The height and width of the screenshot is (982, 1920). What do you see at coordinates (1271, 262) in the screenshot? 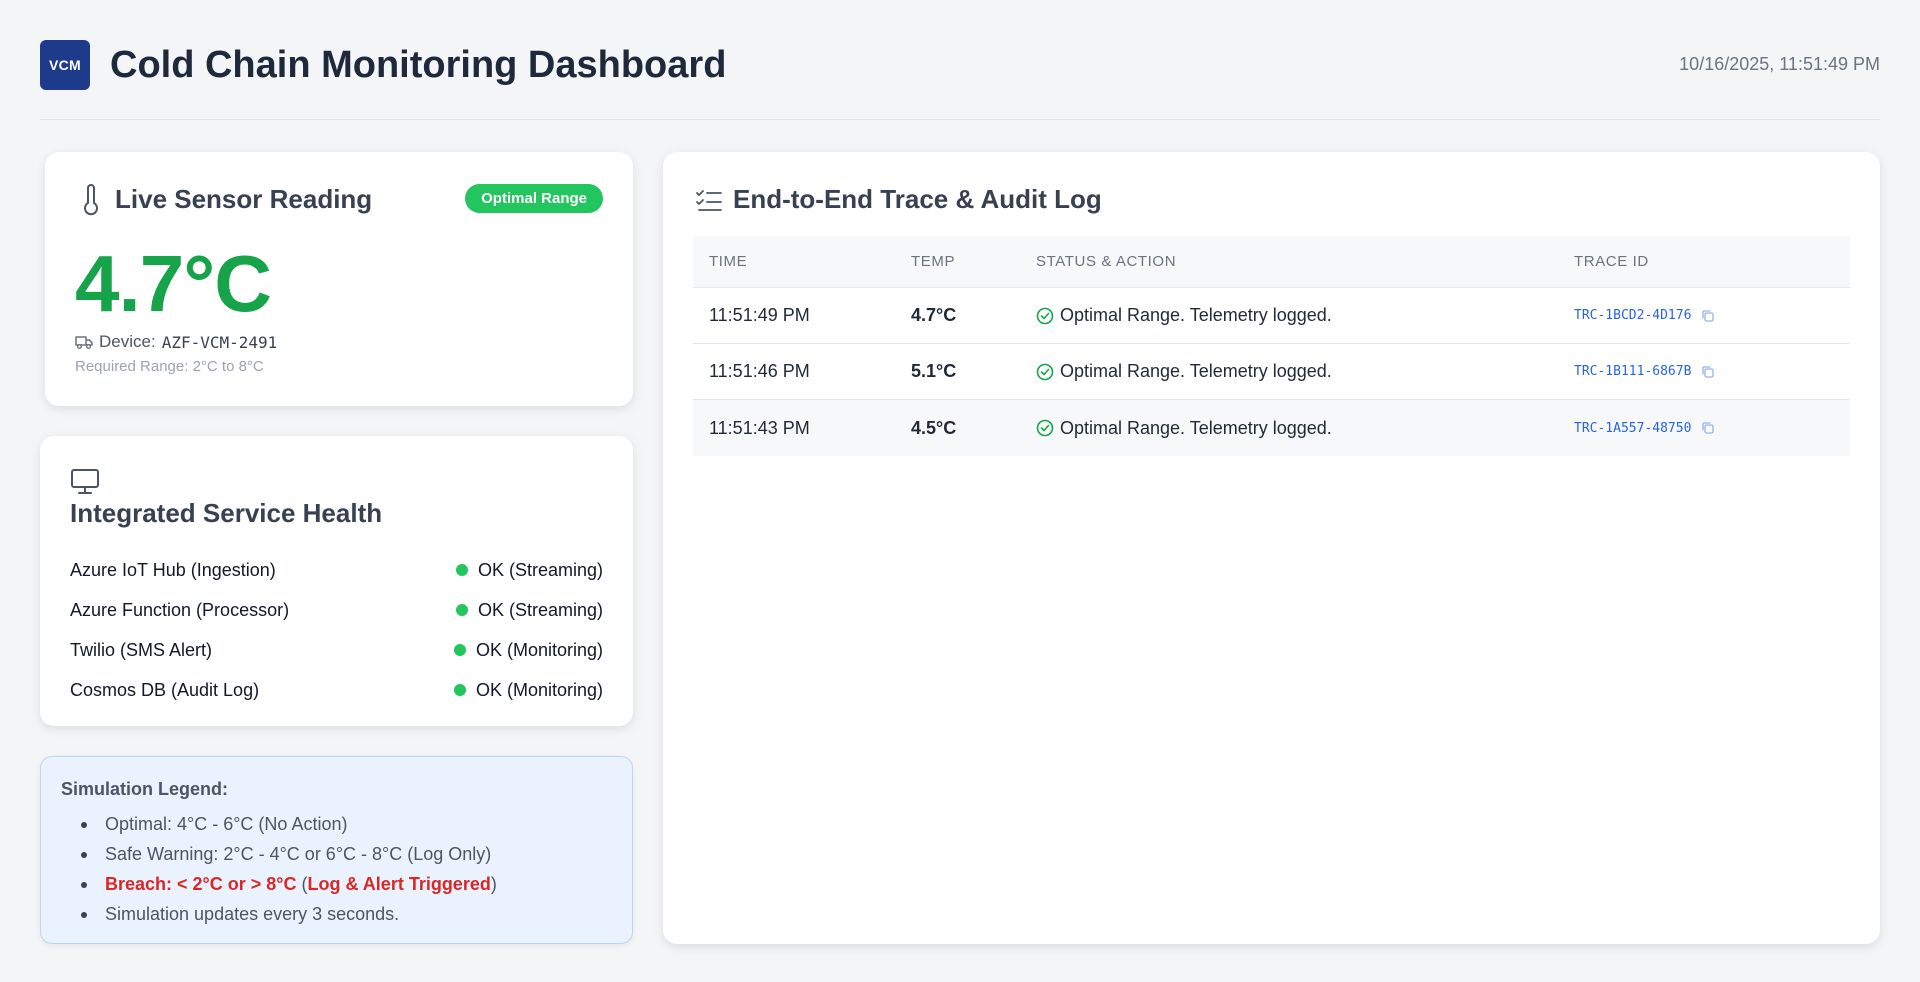
I see `table-header: TIME TEMP STATUS & ACTION TRACE ID` at bounding box center [1271, 262].